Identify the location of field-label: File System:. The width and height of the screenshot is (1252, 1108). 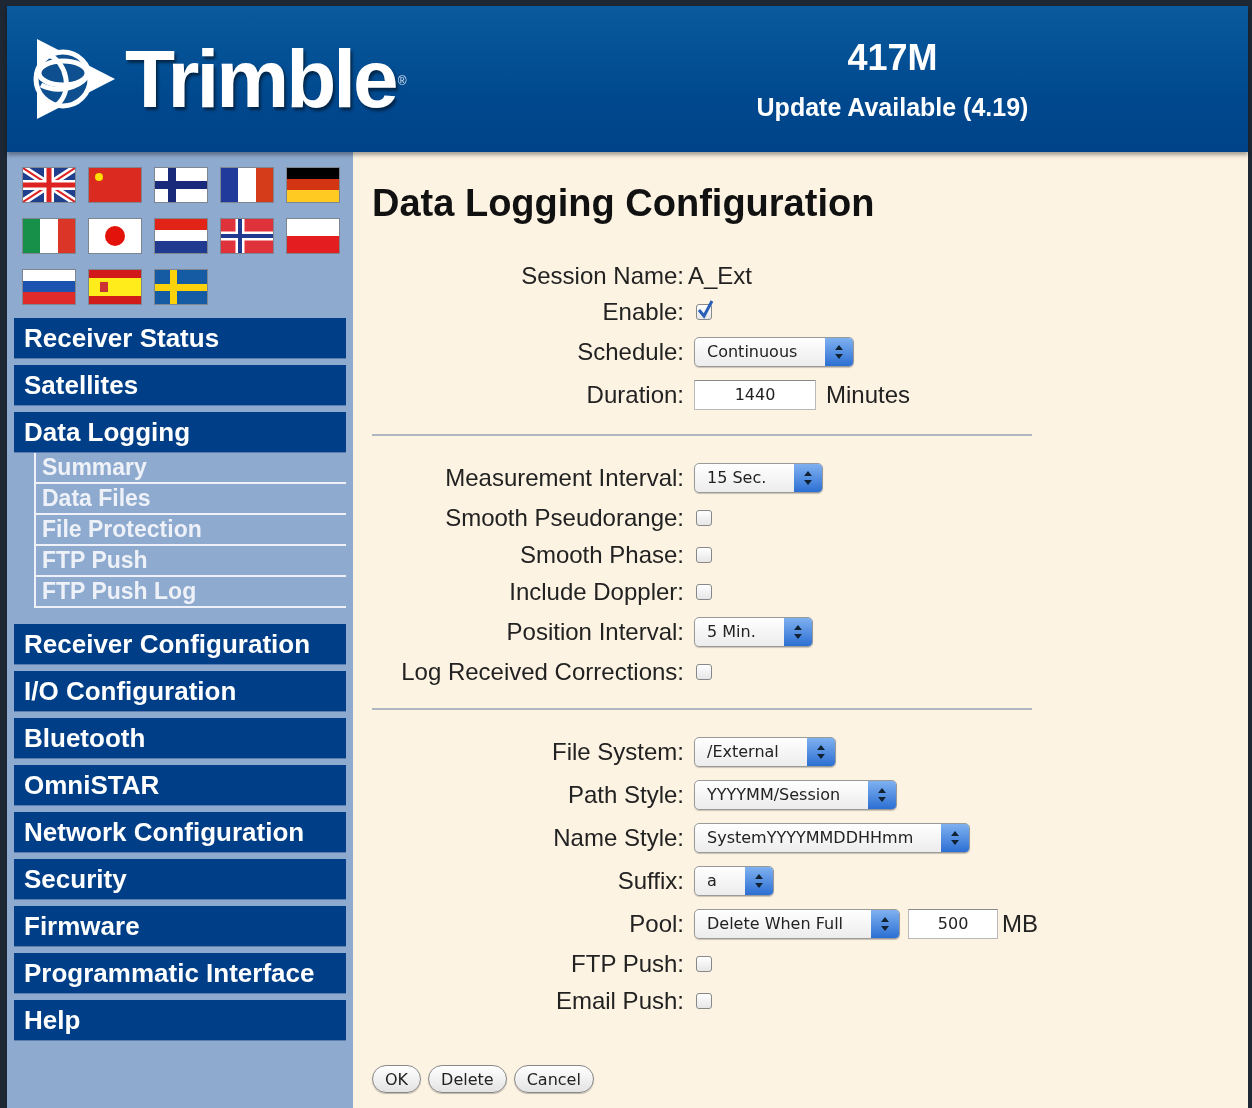
(617, 751).